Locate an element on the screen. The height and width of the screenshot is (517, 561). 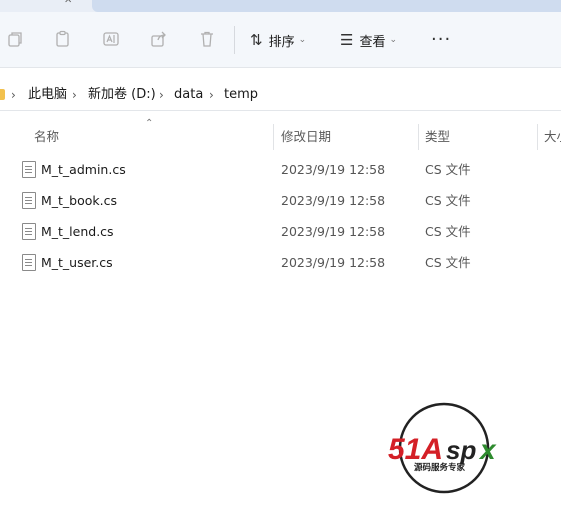
sort-ascending-icon: ⌃ is located at coordinates (149, 123).